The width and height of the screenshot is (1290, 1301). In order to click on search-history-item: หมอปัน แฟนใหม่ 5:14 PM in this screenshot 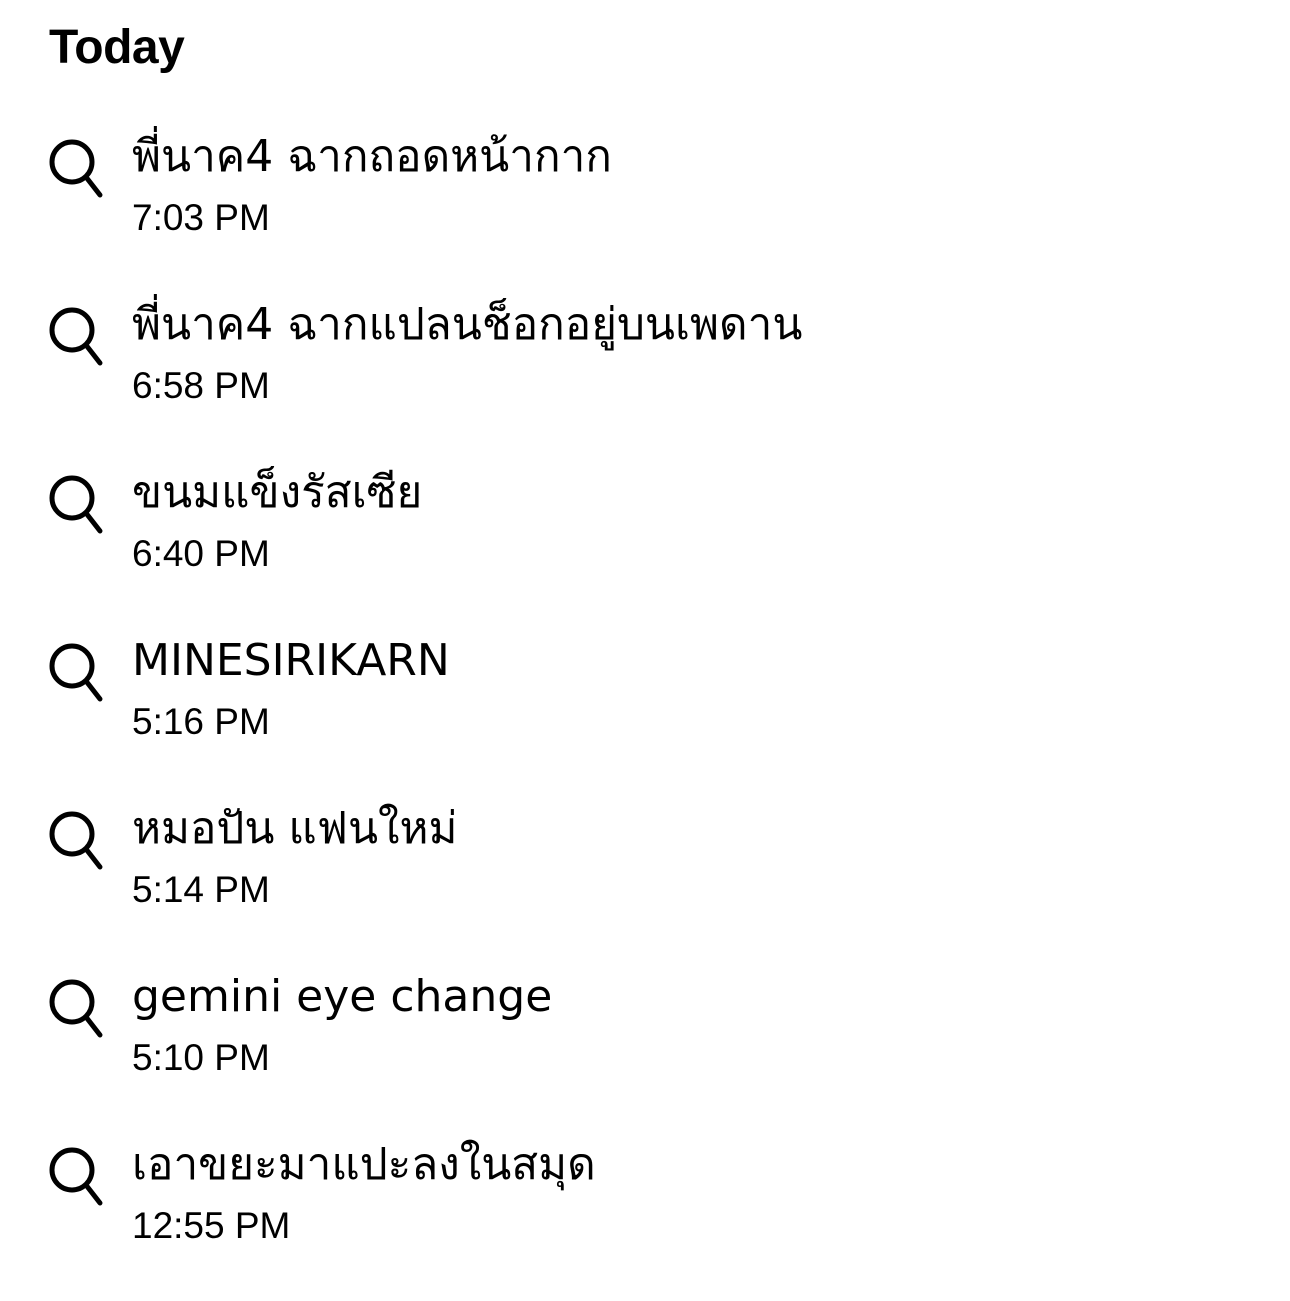, I will do `click(645, 881)`.